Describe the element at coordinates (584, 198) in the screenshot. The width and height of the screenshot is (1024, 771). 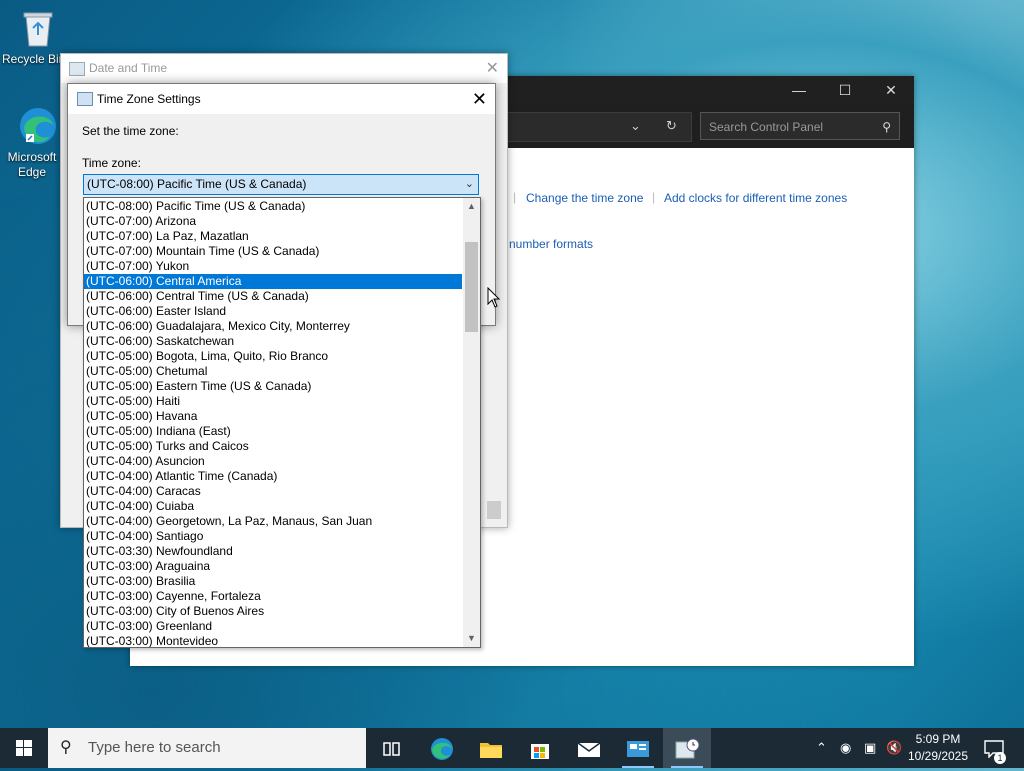
I see `change-time-zone-link: Change the time zone` at that location.